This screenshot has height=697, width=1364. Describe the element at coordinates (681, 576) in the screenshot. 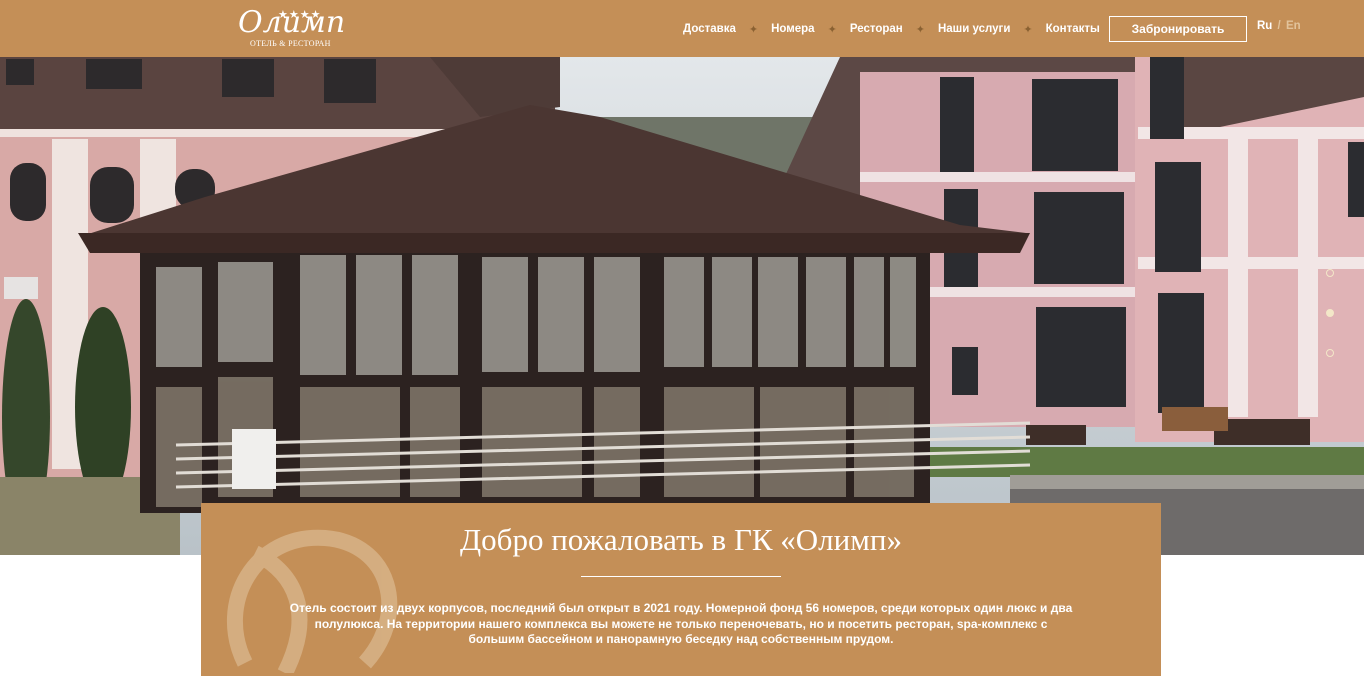

I see `title-divider` at that location.